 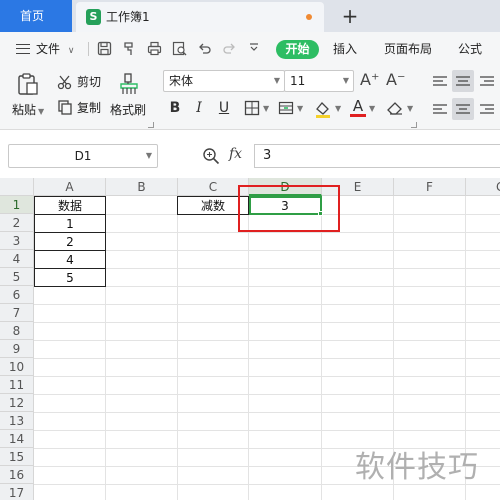 I want to click on underline-button: U, so click(x=224, y=108).